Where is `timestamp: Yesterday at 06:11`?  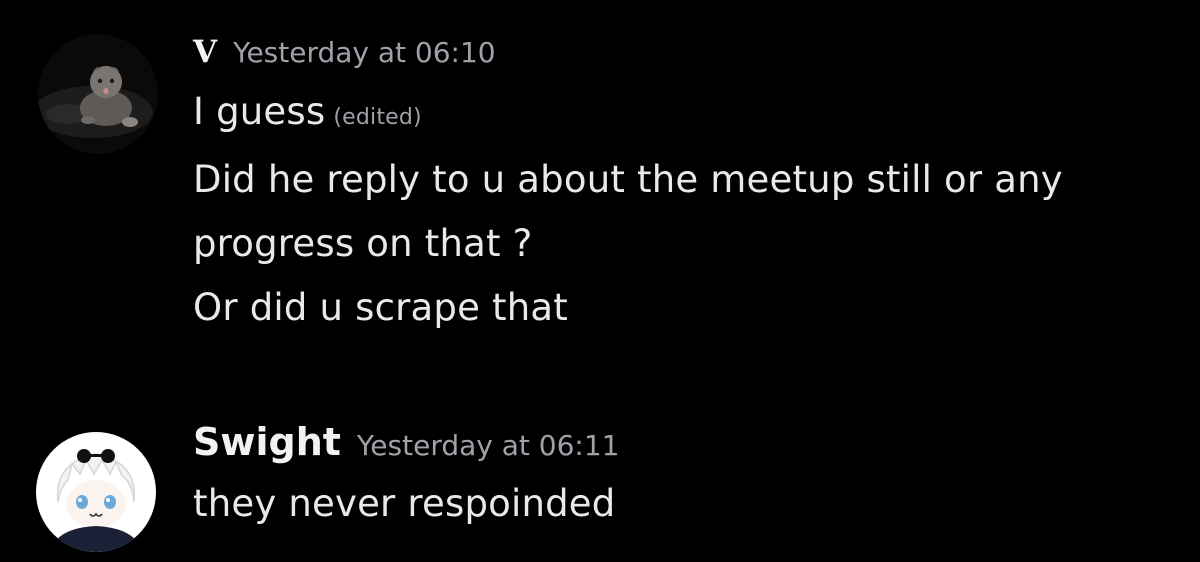 timestamp: Yesterday at 06:11 is located at coordinates (488, 445).